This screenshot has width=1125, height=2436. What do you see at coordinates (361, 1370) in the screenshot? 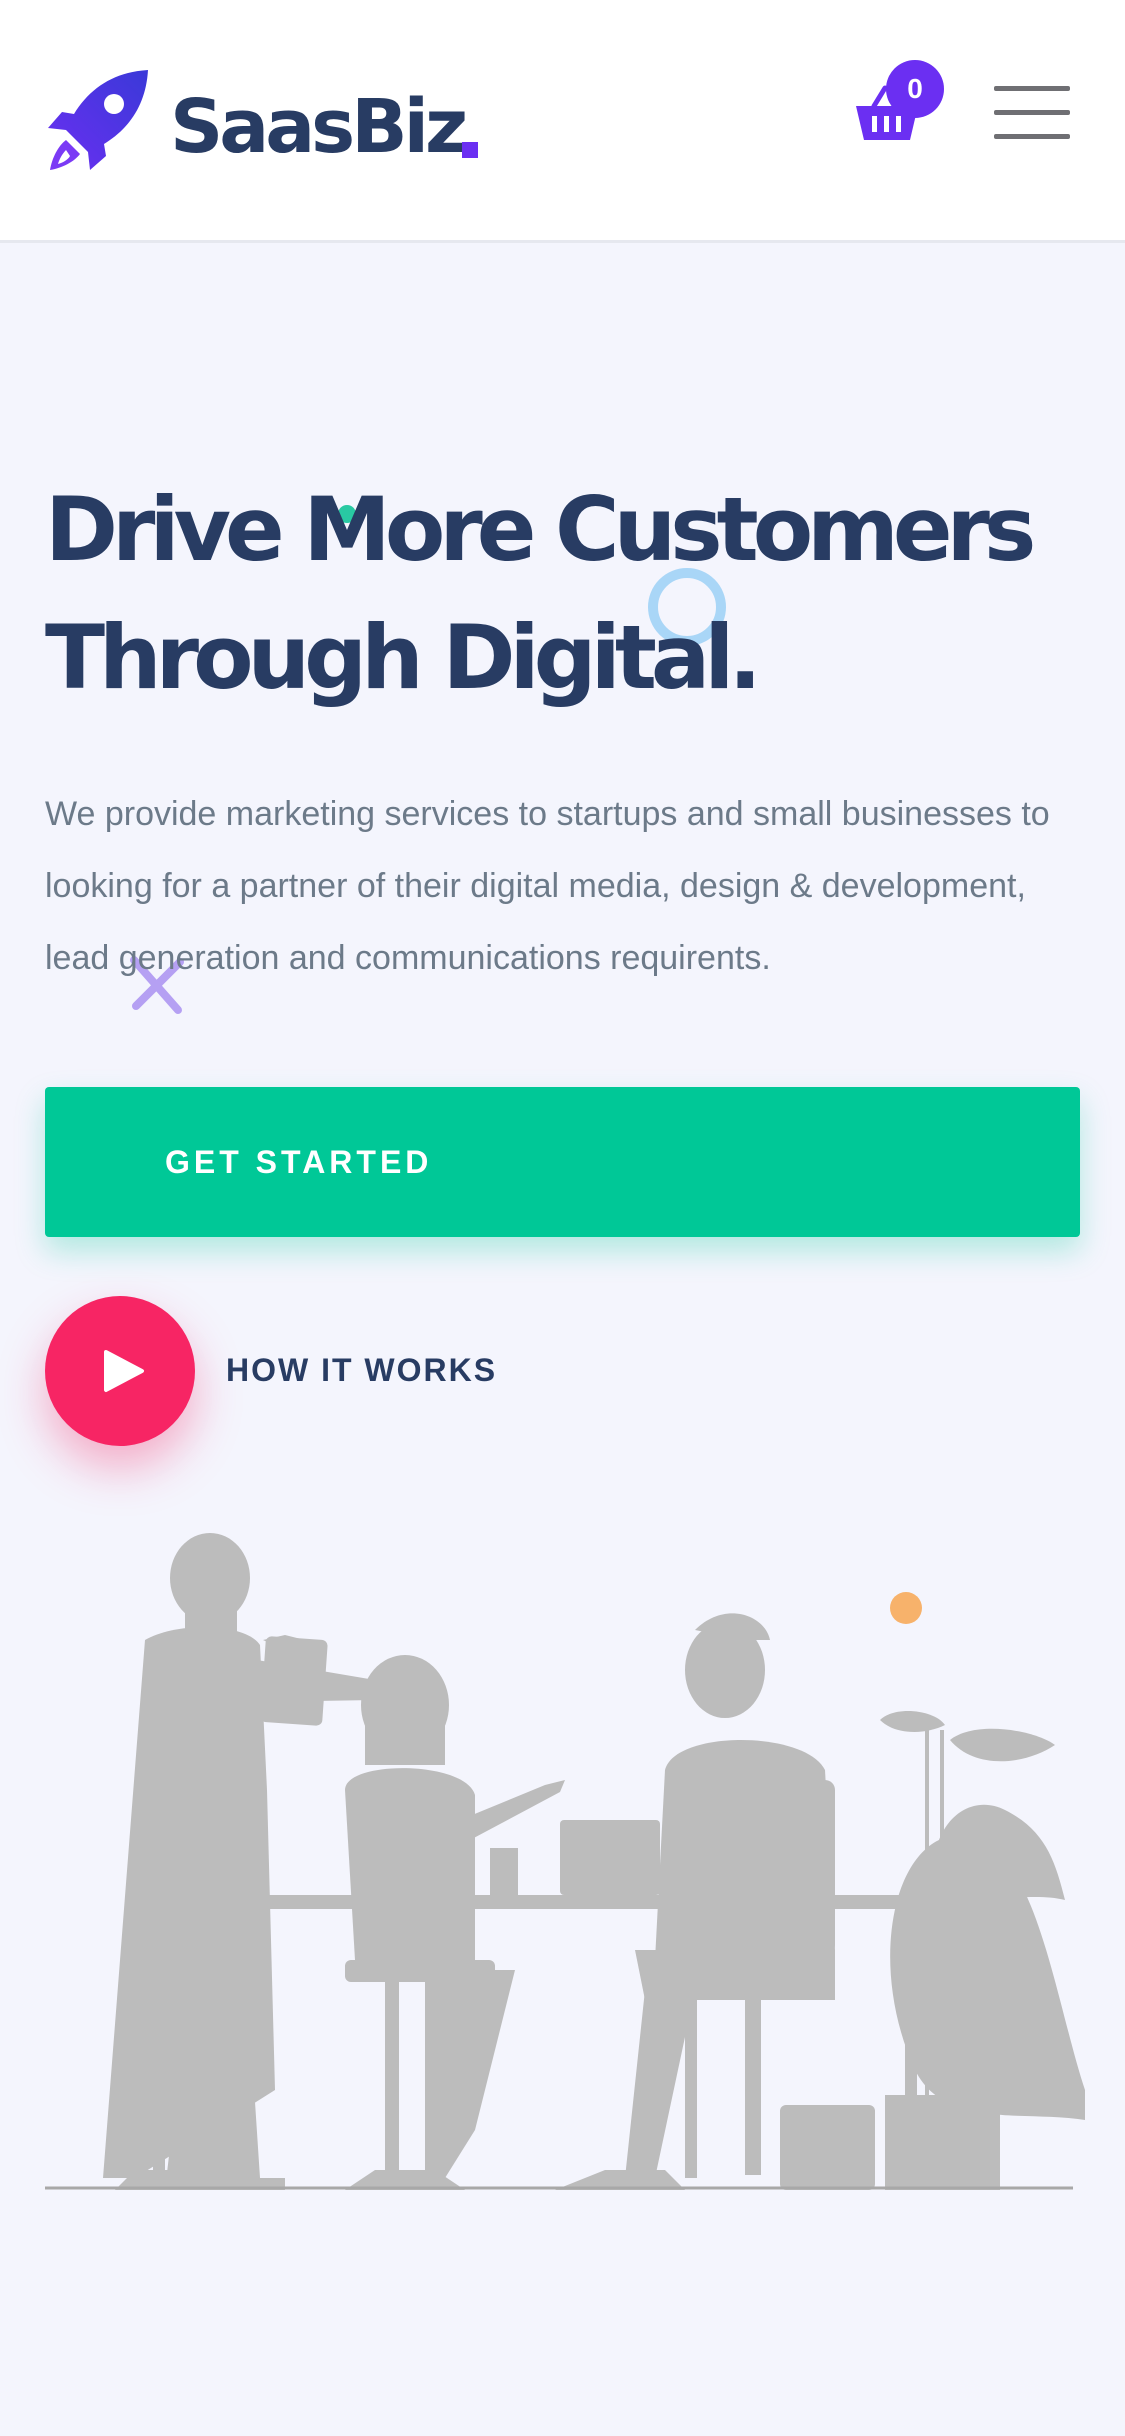
I see `how-it-works-link: HOW IT WORKS` at bounding box center [361, 1370].